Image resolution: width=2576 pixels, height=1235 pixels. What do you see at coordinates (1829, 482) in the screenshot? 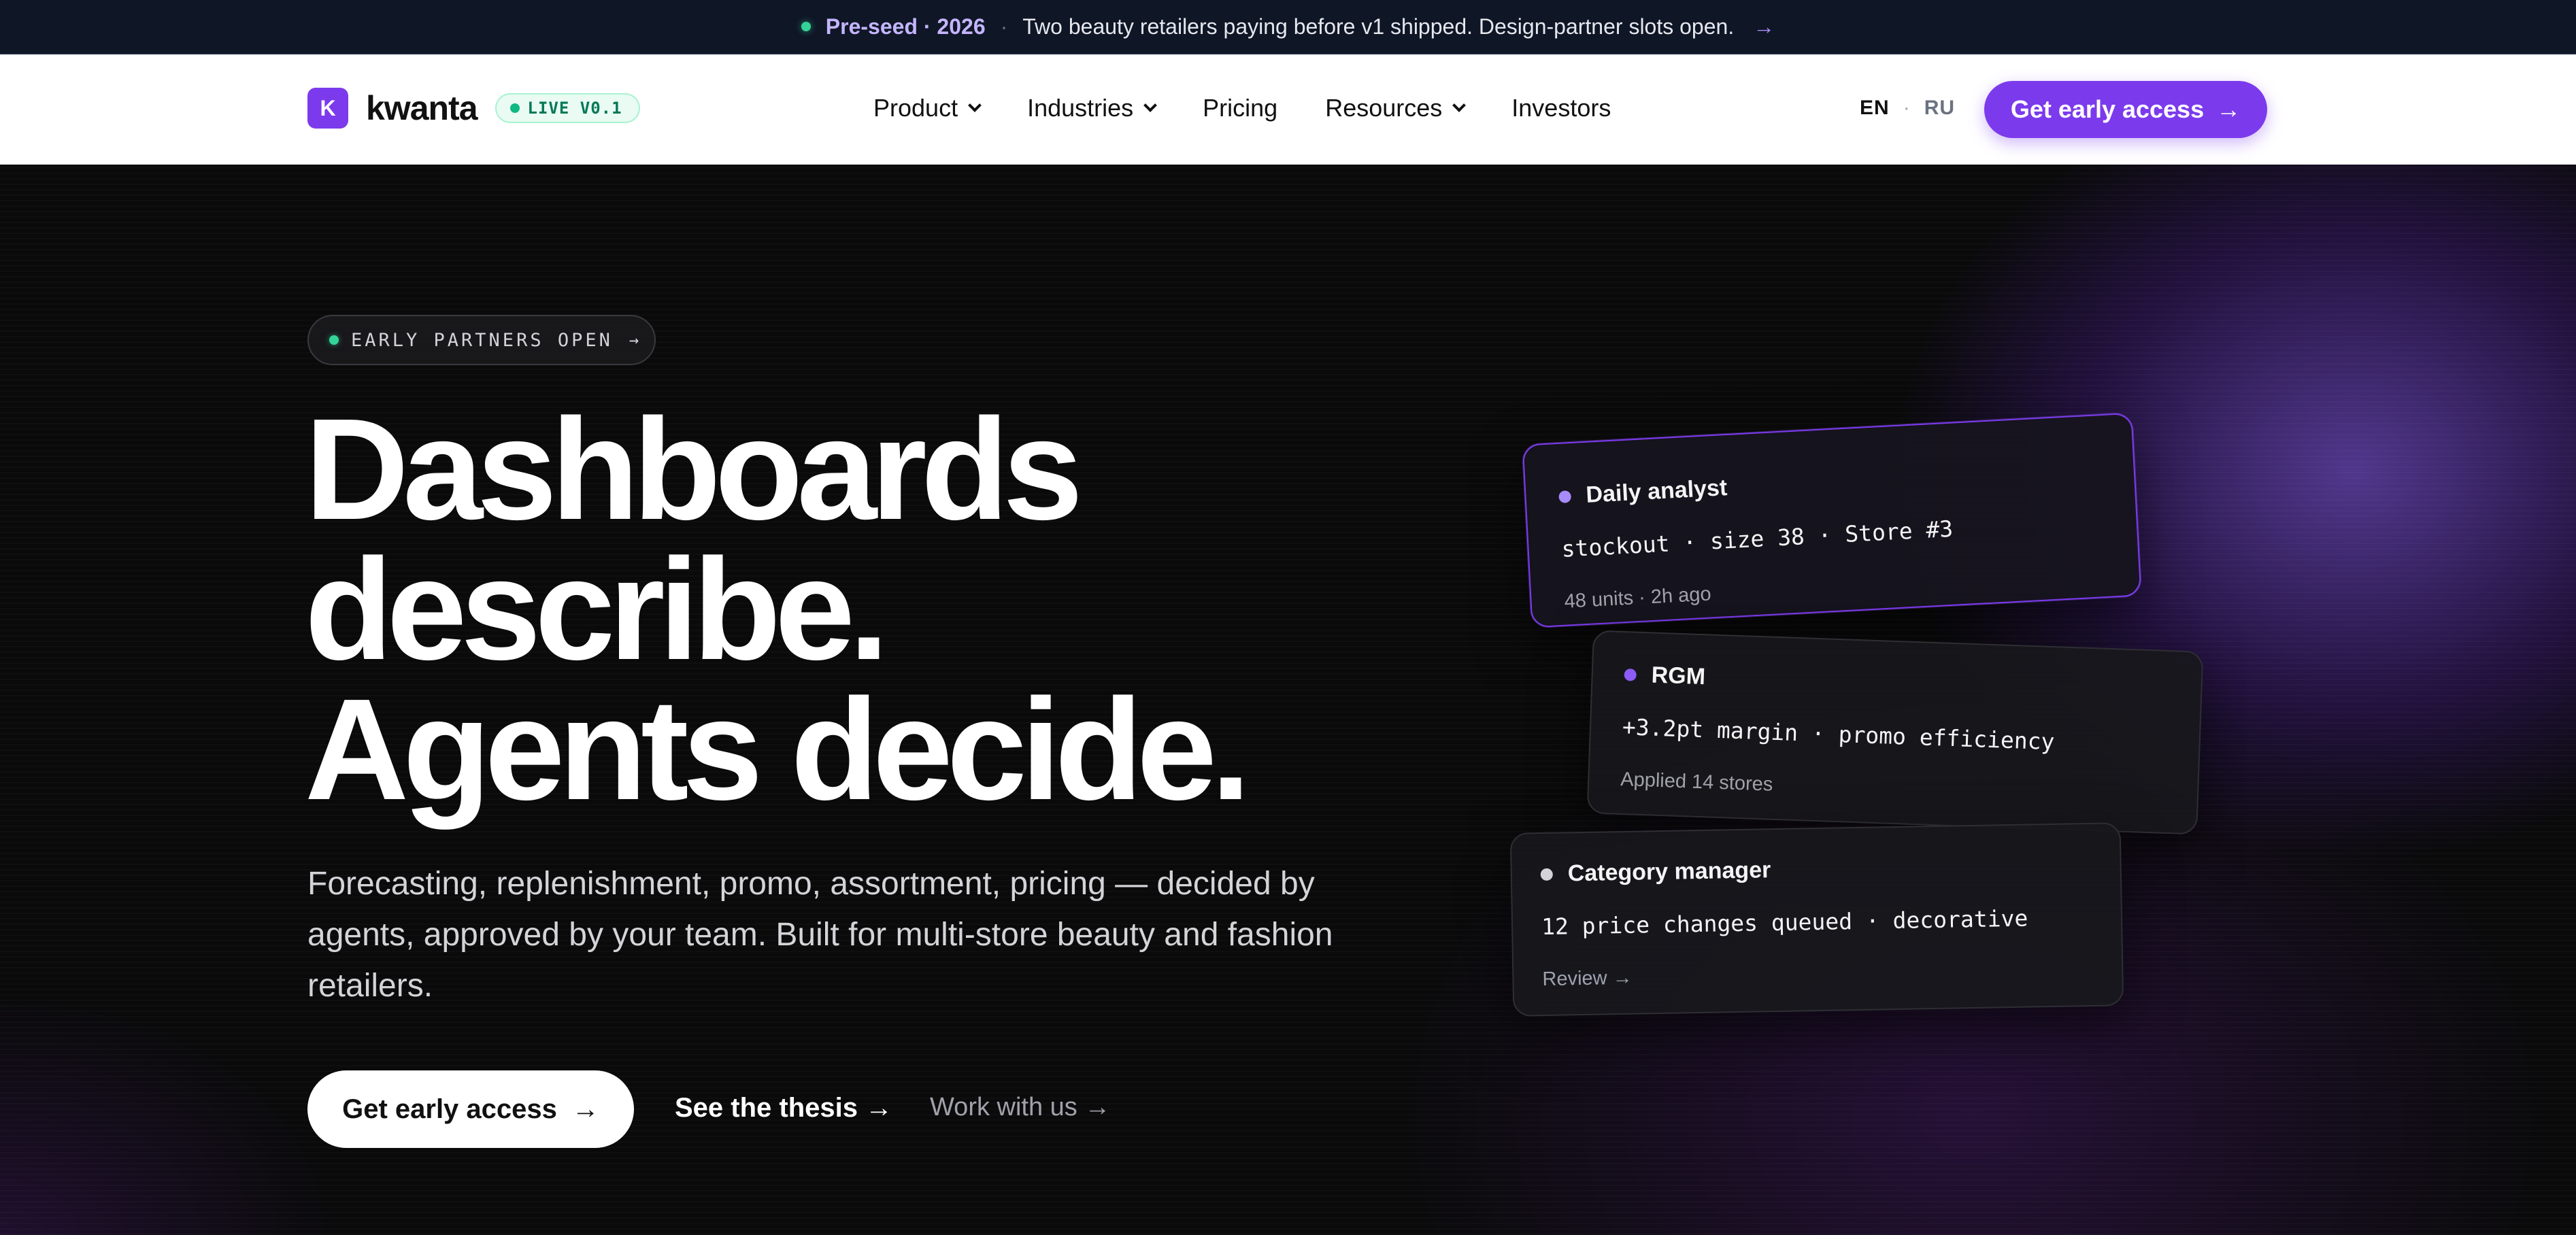
I see `card-title: Daily analyst` at bounding box center [1829, 482].